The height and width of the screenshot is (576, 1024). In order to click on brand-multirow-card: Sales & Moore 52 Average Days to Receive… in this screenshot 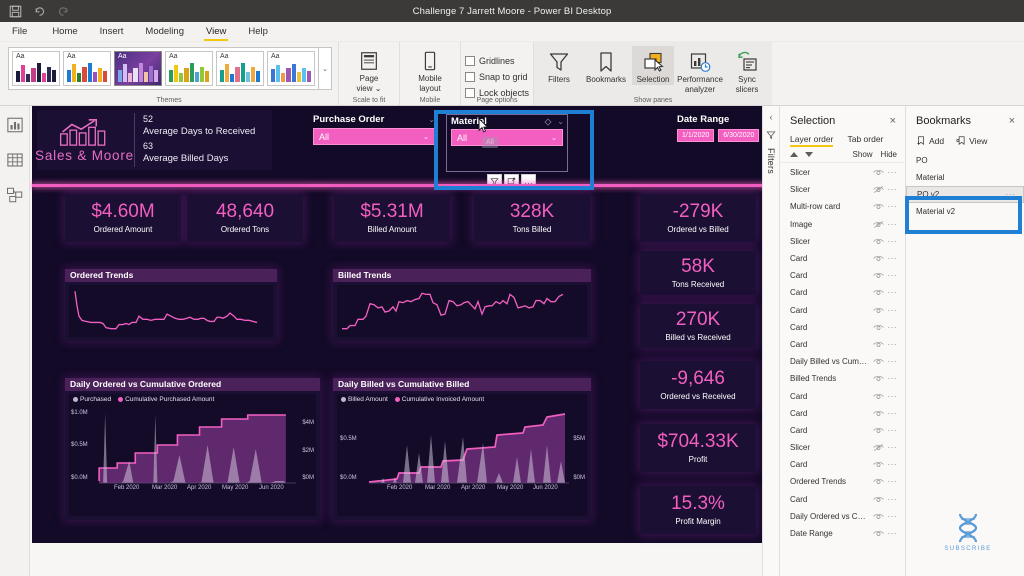, I will do `click(153, 140)`.